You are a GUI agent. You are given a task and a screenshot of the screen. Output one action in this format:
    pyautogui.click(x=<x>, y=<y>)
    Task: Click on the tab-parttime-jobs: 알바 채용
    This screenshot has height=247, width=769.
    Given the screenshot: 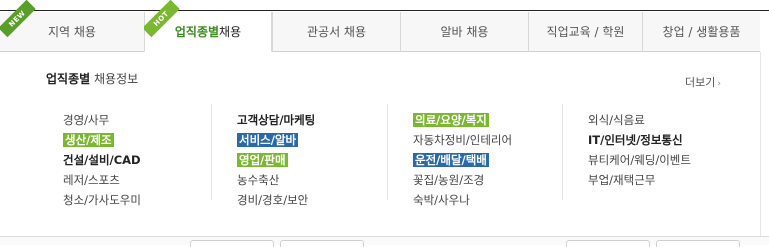 What is the action you would take?
    pyautogui.click(x=464, y=32)
    